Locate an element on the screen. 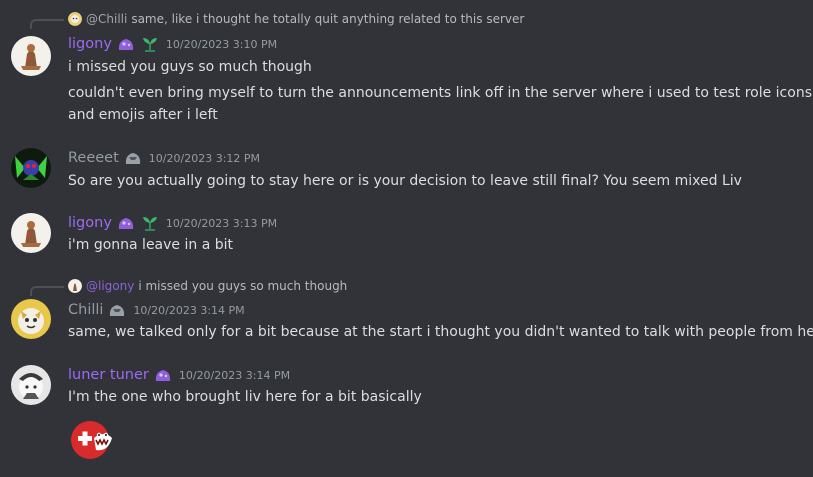 This screenshot has height=477, width=813. message-header: Reeeet 10/20/2023 3:12 PM is located at coordinates (164, 158).